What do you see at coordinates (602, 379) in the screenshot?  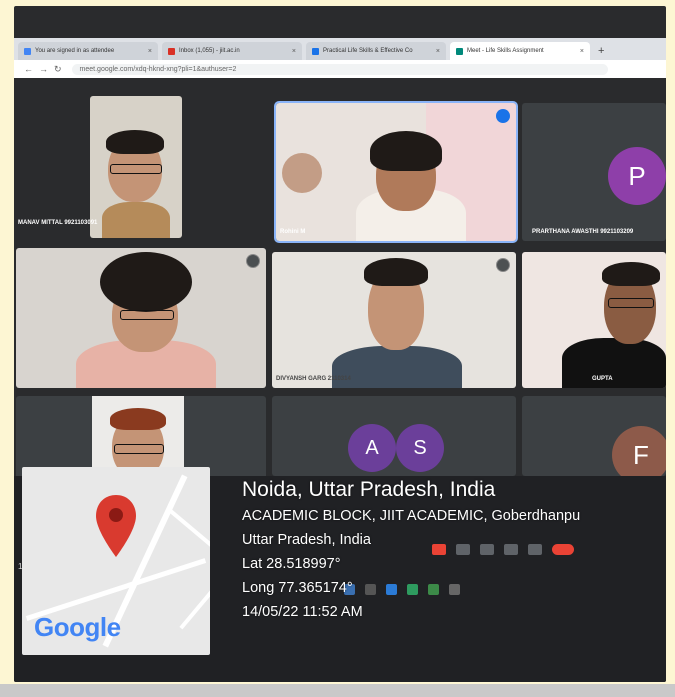 I see `participant-name-6: GUPTA` at bounding box center [602, 379].